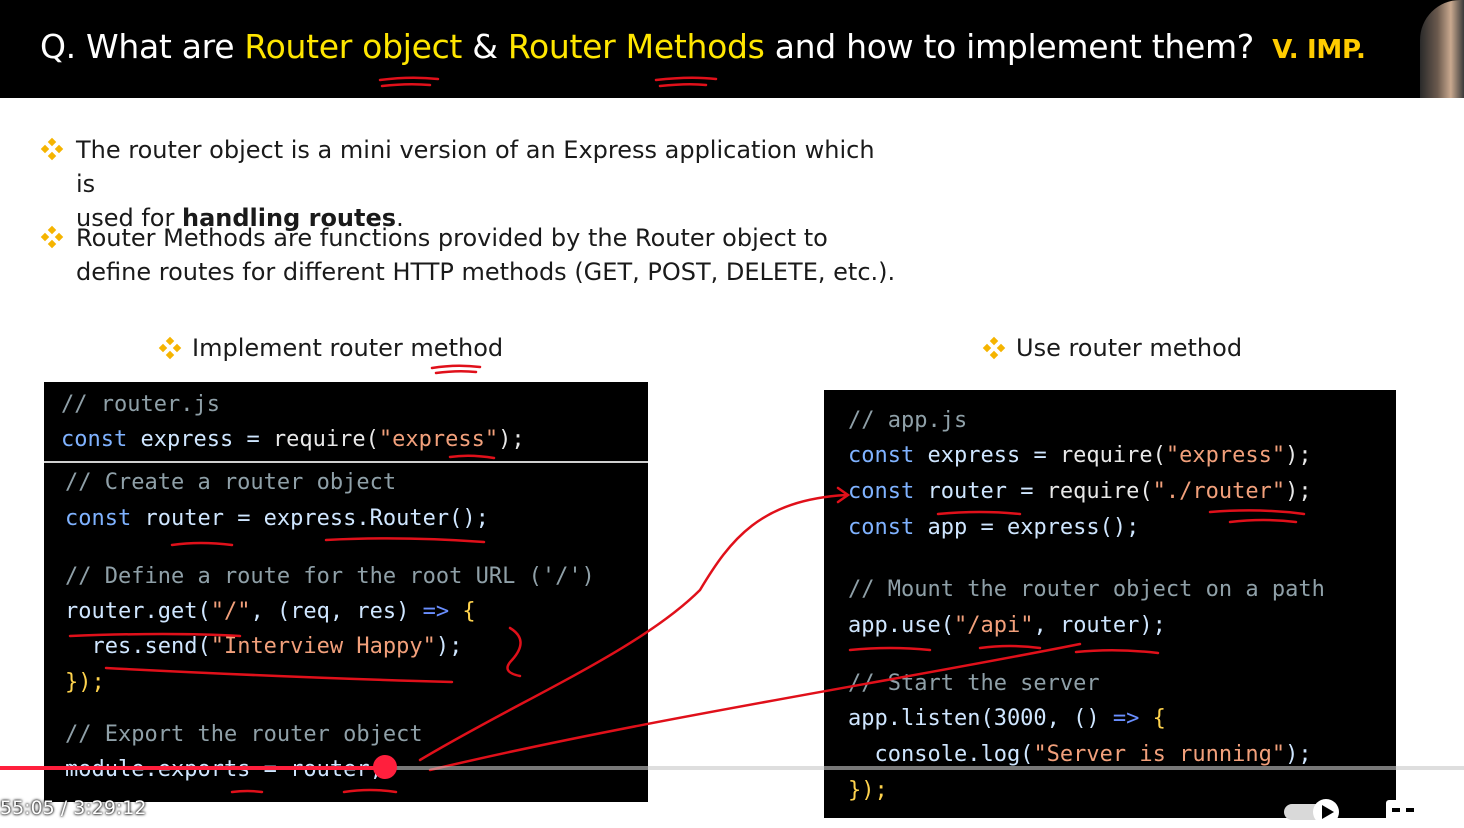 This screenshot has height=828, width=1464. I want to click on autoplay-toggle, so click(1312, 811).